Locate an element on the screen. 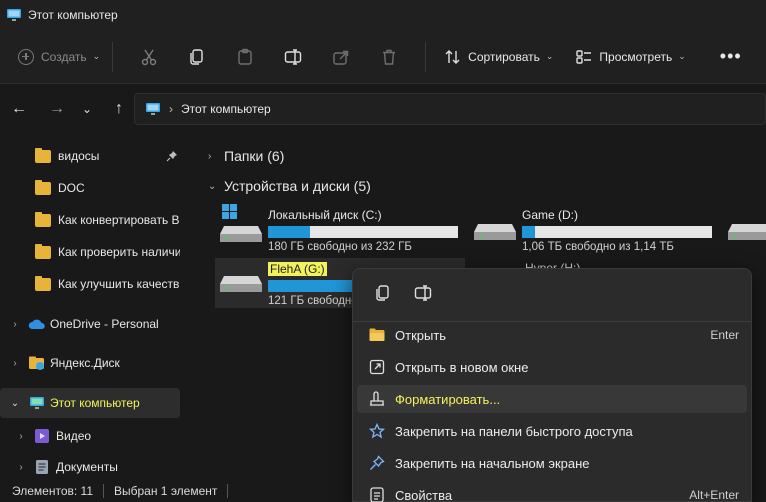 The height and width of the screenshot is (502, 766). format-icon is located at coordinates (377, 399).